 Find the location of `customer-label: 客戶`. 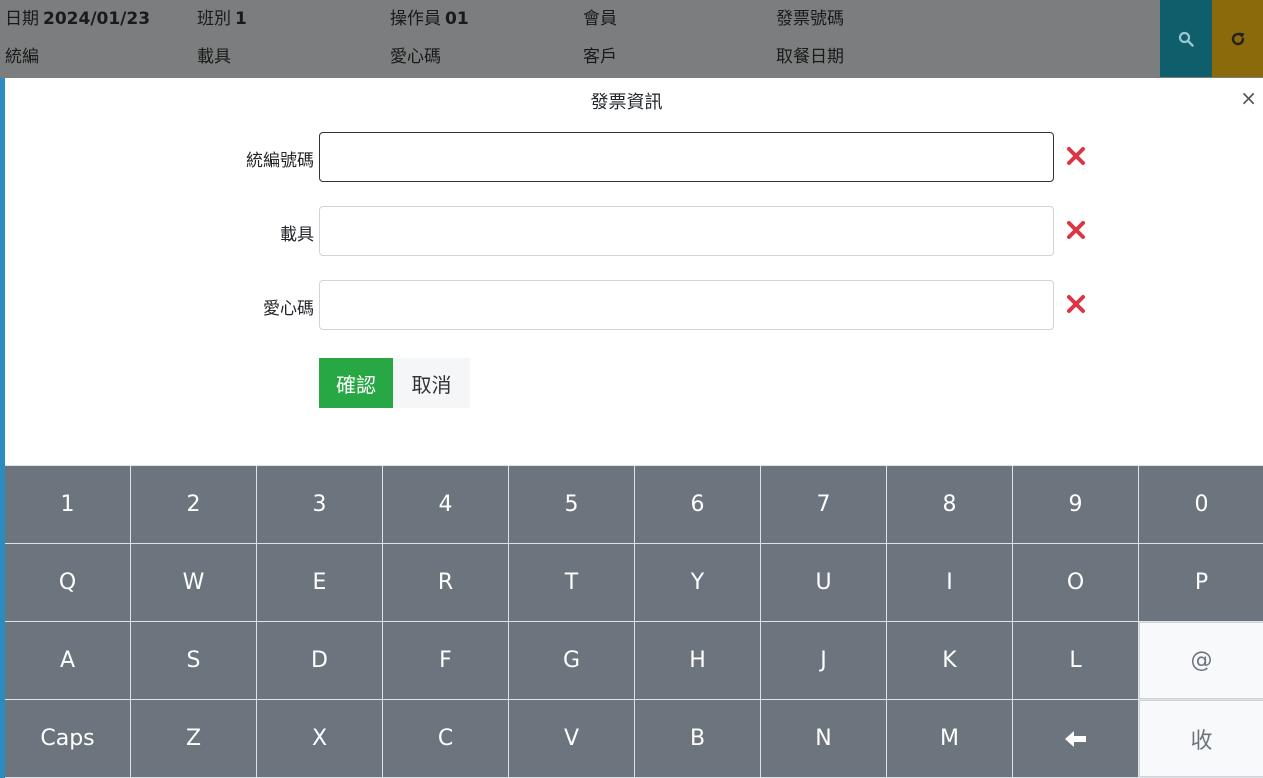

customer-label: 客戶 is located at coordinates (600, 57).